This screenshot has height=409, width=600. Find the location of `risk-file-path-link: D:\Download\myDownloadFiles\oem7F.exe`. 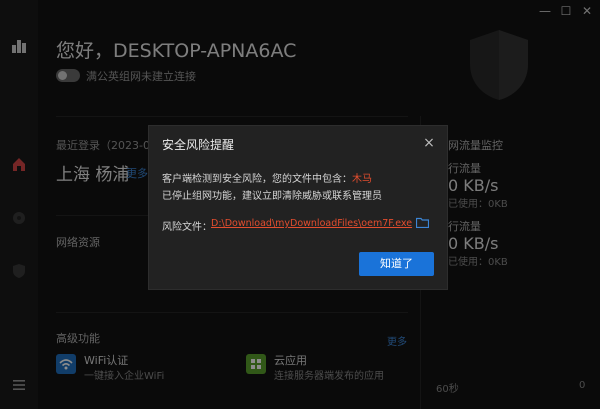

risk-file-path-link: D:\Download\myDownloadFiles\oem7F.exe is located at coordinates (311, 223).